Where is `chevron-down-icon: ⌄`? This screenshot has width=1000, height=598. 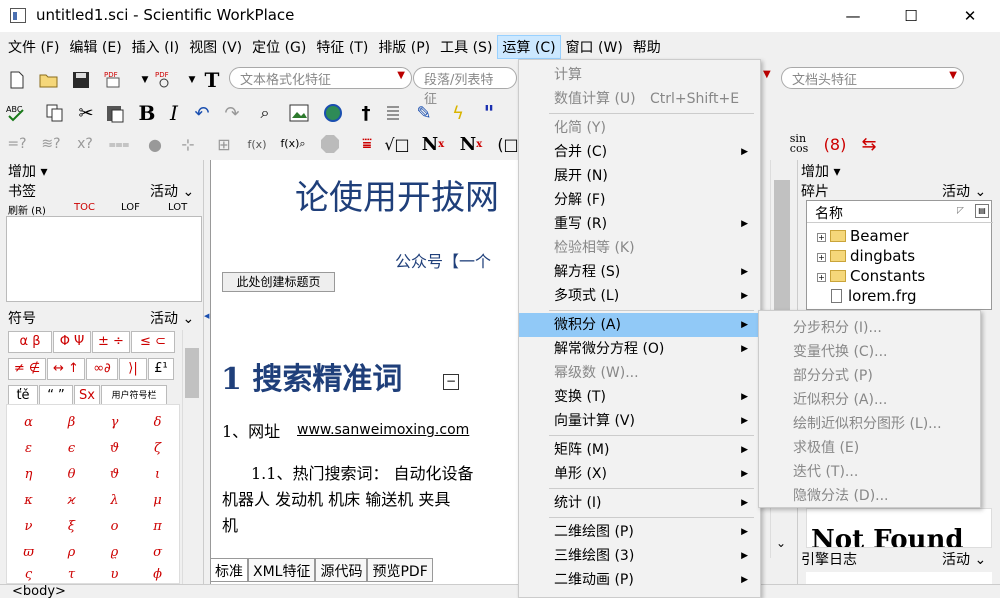 chevron-down-icon: ⌄ is located at coordinates (781, 543).